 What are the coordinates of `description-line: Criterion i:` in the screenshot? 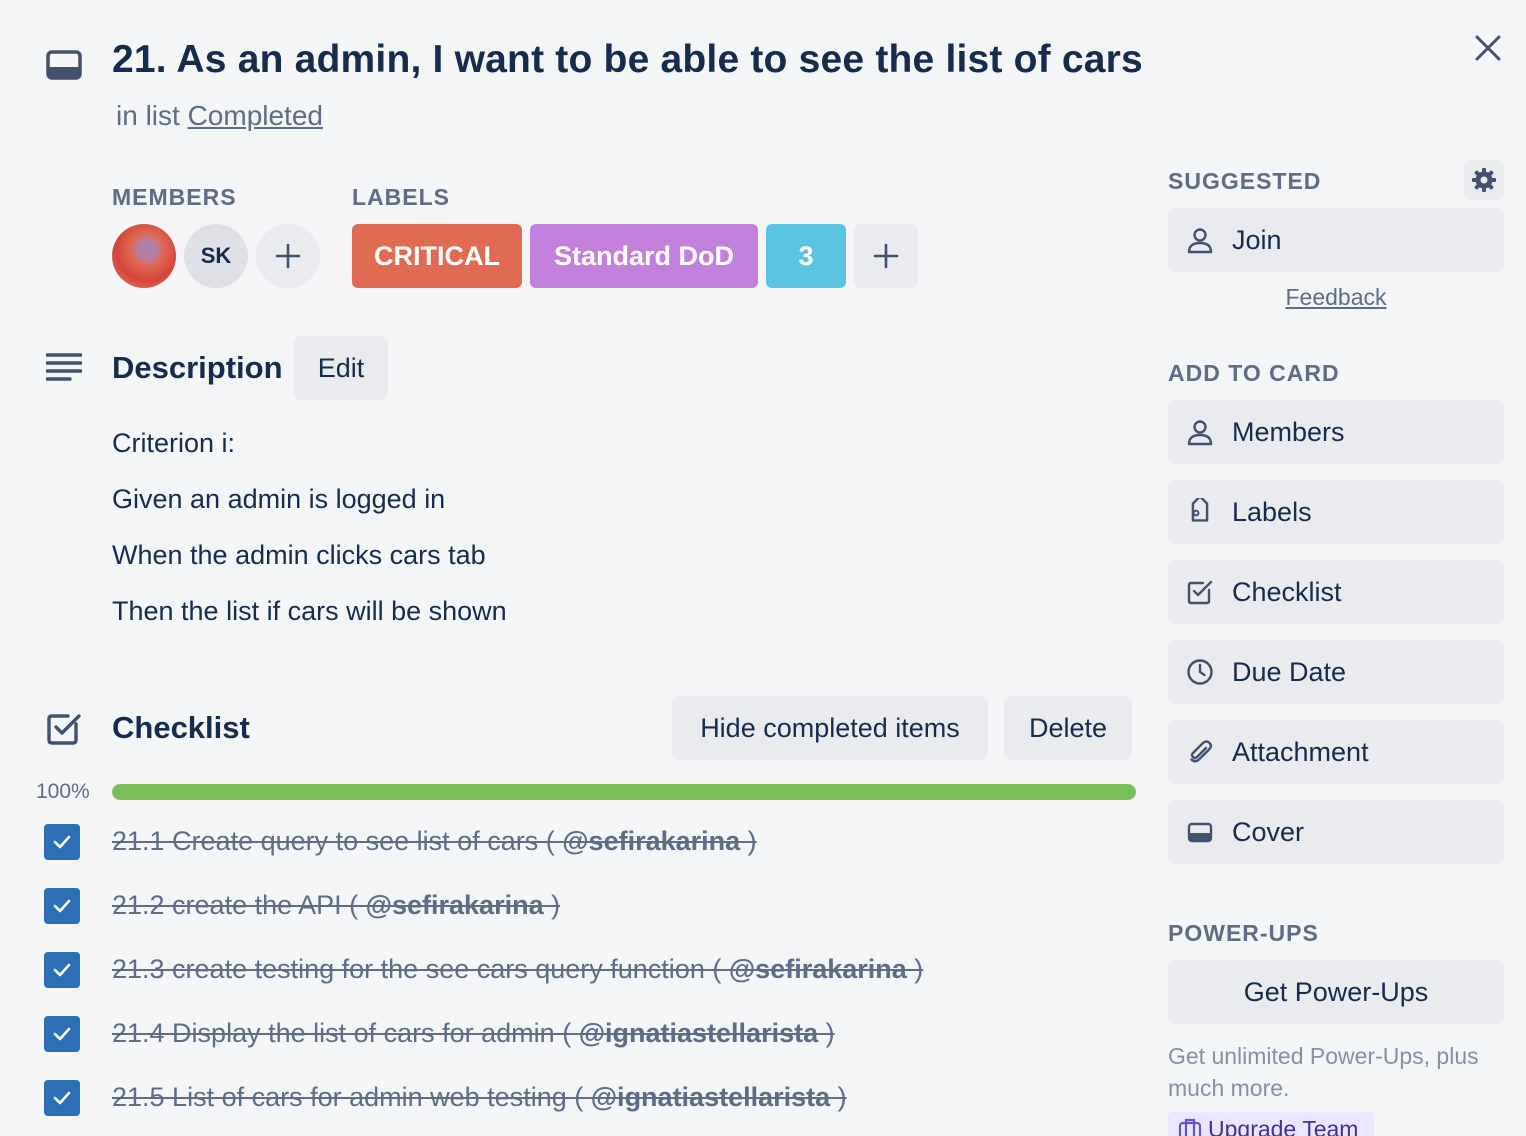 It's located at (174, 443).